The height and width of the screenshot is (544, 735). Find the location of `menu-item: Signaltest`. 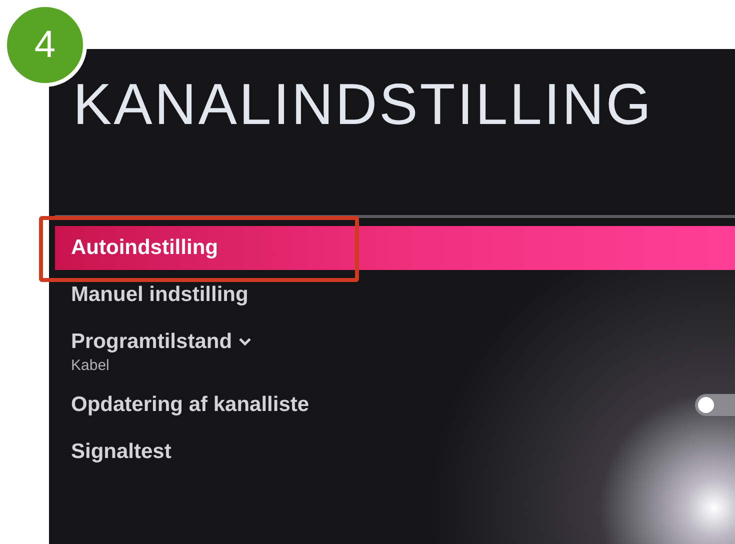

menu-item: Signaltest is located at coordinates (395, 452).